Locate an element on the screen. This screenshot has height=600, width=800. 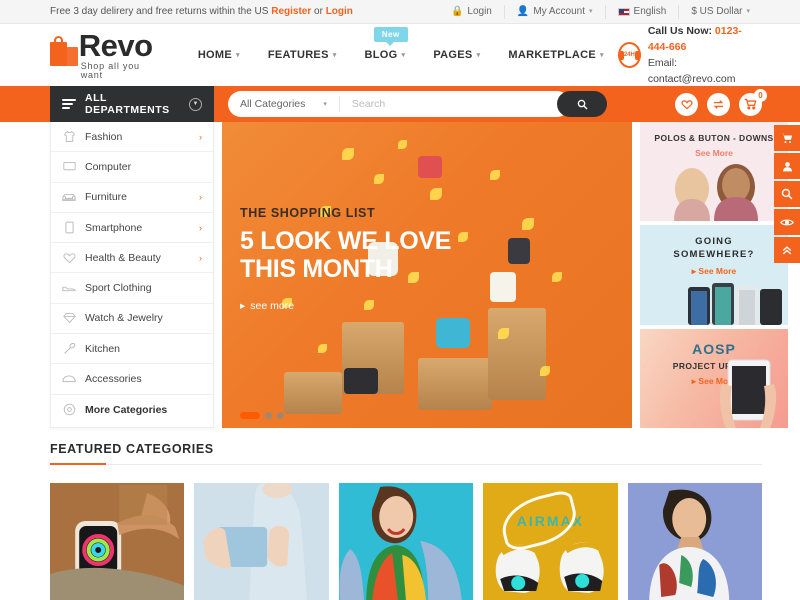
compare-button is located at coordinates (718, 104).